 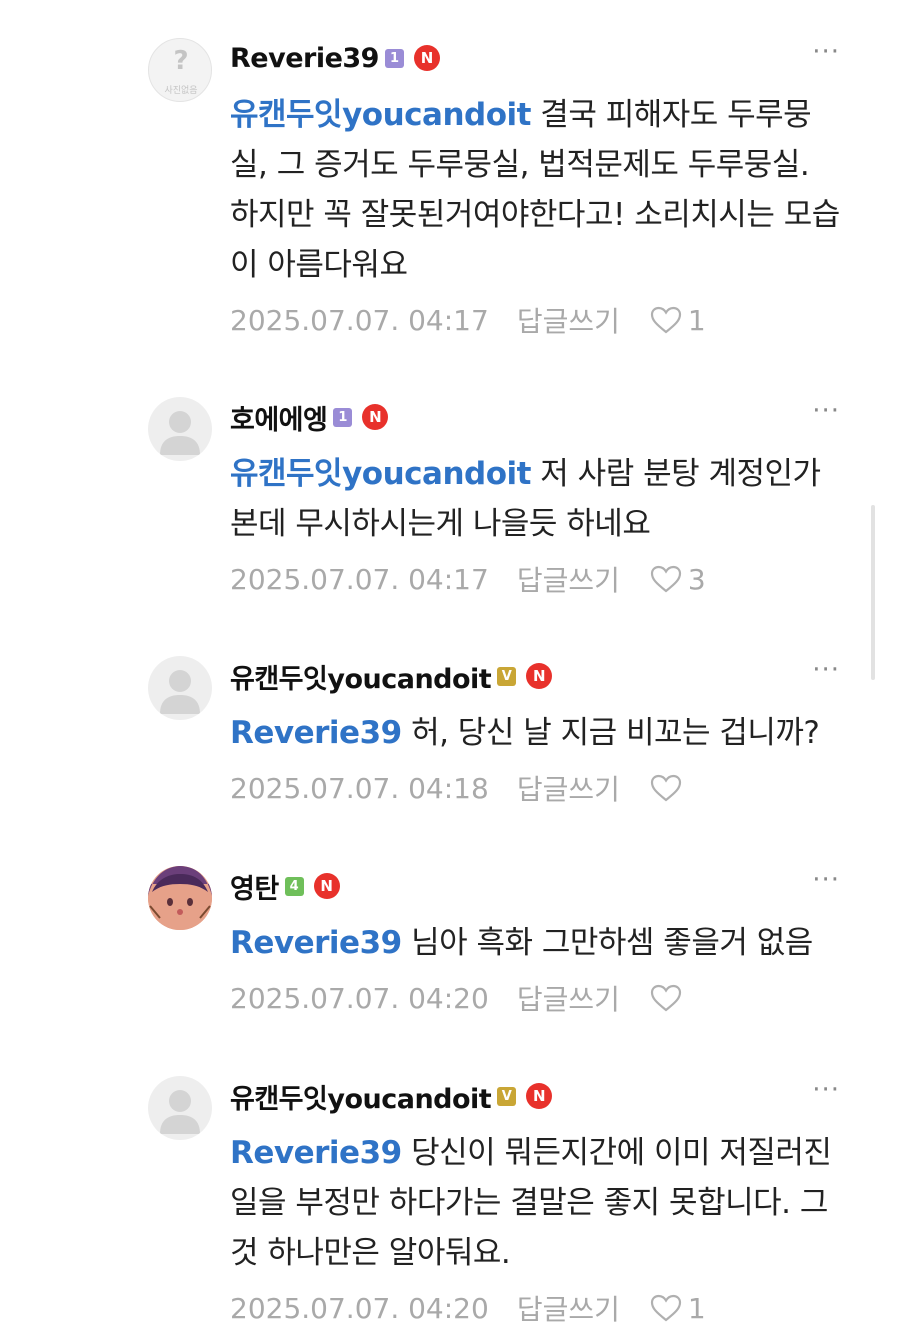 I want to click on scrollbar, so click(x=873, y=592).